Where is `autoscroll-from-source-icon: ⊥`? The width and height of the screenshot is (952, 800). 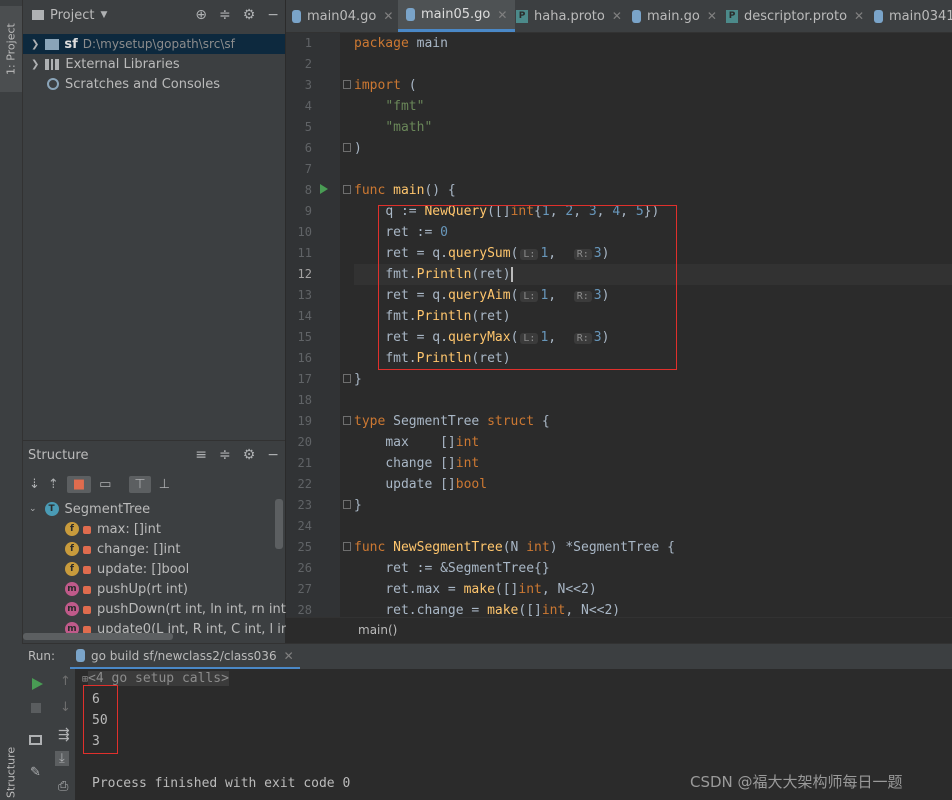 autoscroll-from-source-icon: ⊥ is located at coordinates (164, 484).